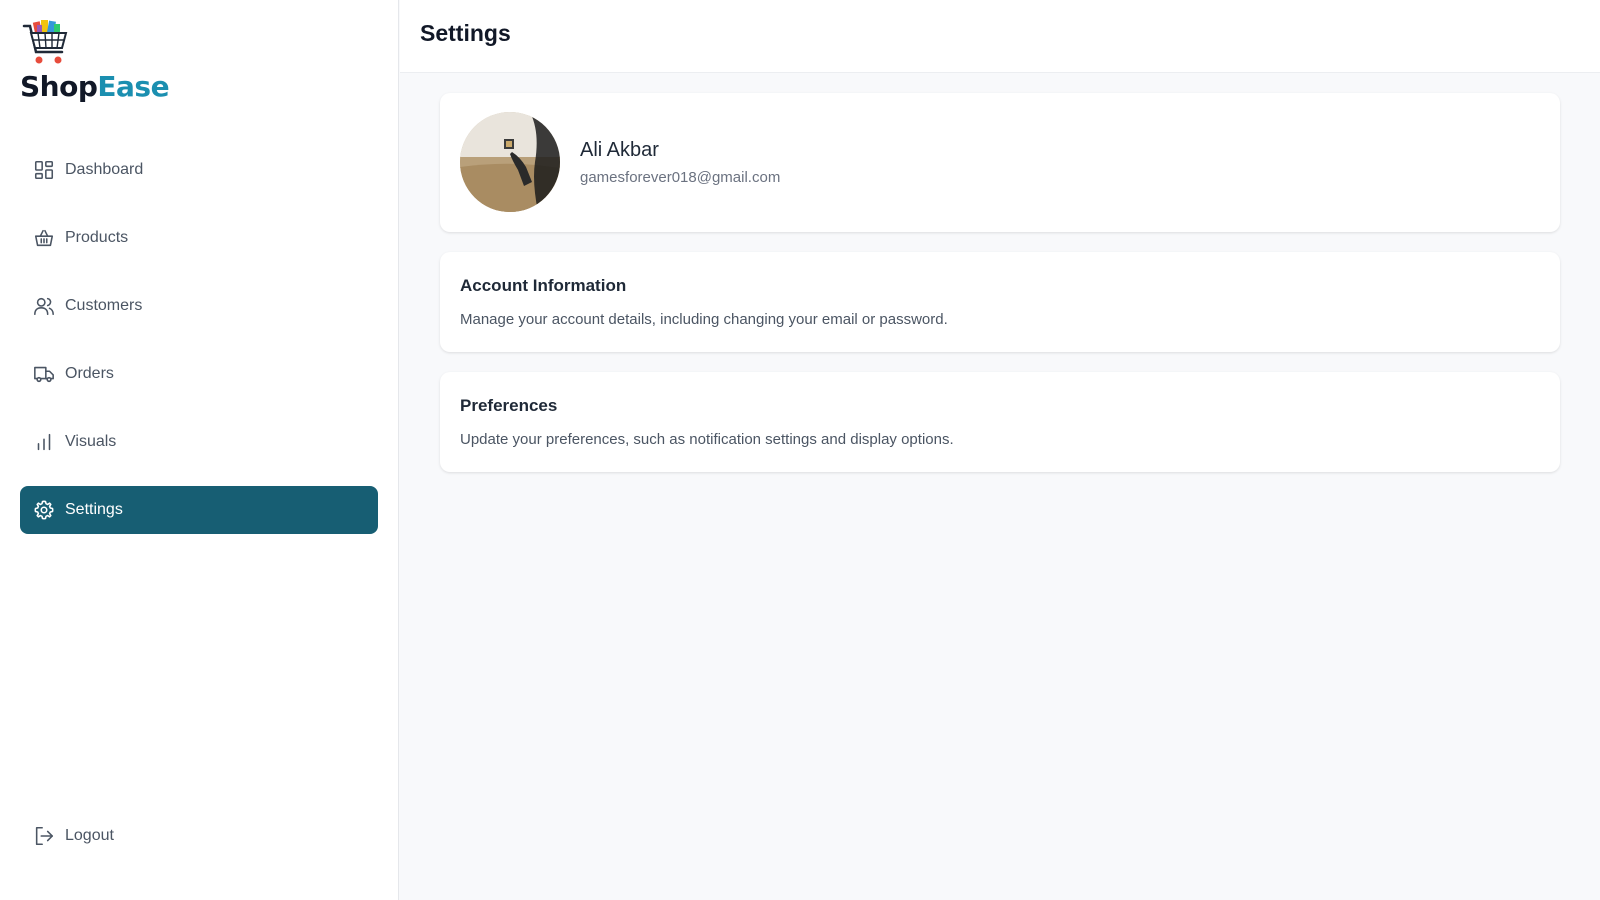 The image size is (1600, 900). What do you see at coordinates (104, 169) in the screenshot?
I see `sidebar-item-label: Dashboard` at bounding box center [104, 169].